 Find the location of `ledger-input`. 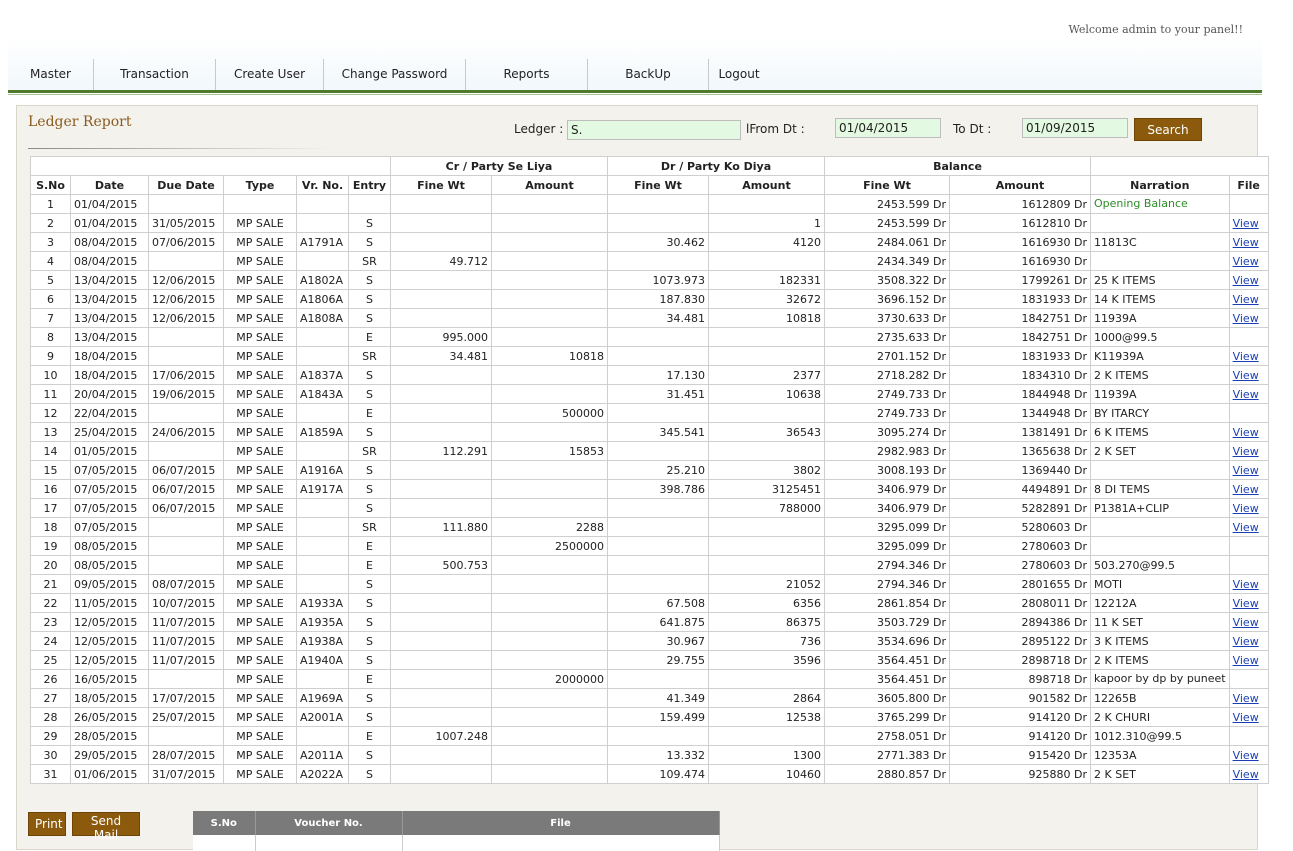

ledger-input is located at coordinates (654, 130).